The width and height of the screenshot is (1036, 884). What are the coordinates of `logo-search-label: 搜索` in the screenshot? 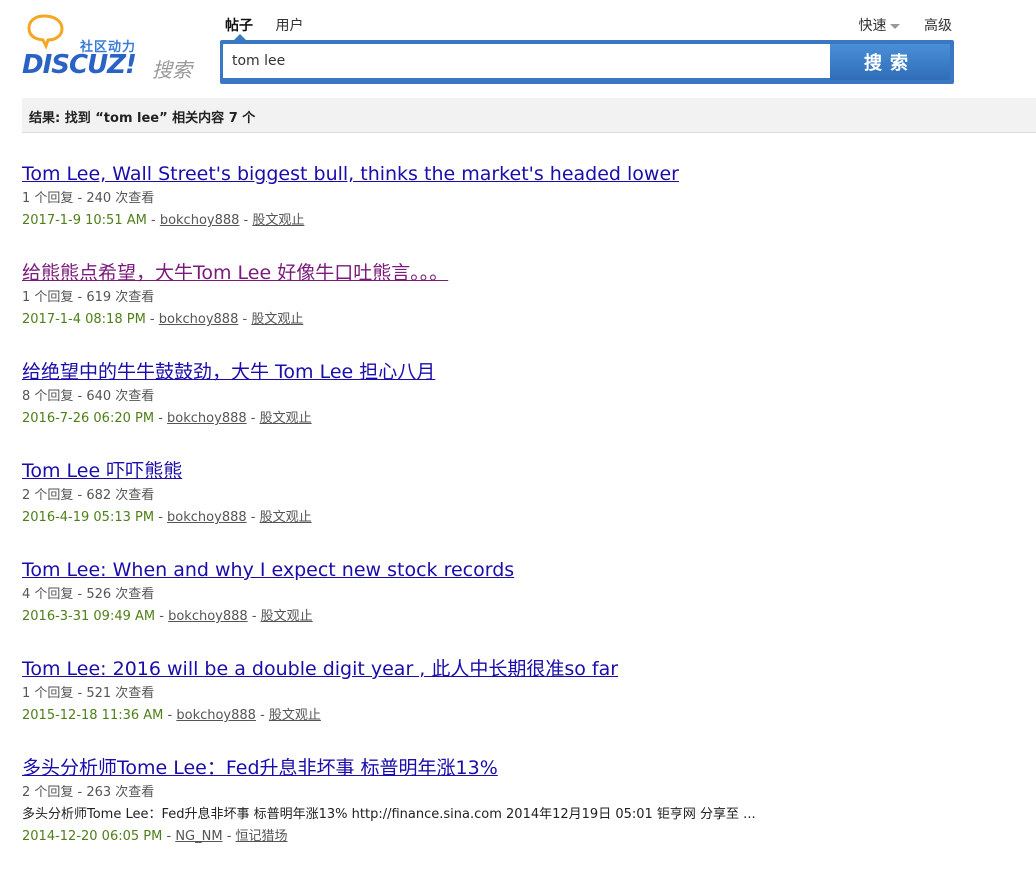 It's located at (172, 70).